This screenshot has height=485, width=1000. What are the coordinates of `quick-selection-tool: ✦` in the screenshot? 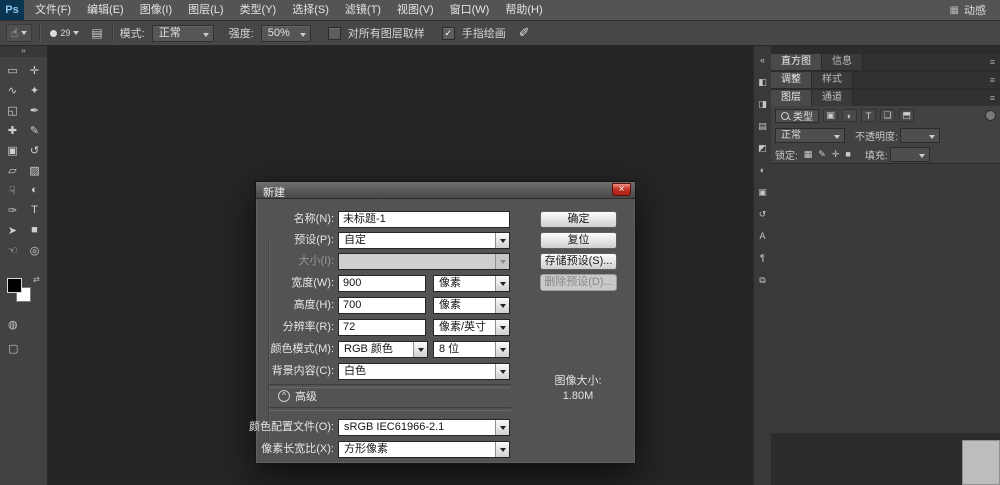 It's located at (35, 90).